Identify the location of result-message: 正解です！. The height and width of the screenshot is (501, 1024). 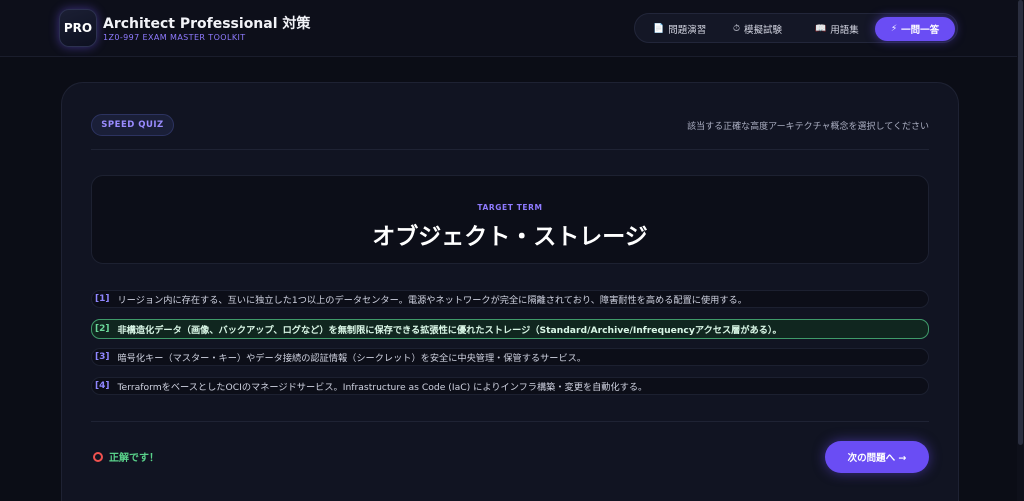
(126, 456).